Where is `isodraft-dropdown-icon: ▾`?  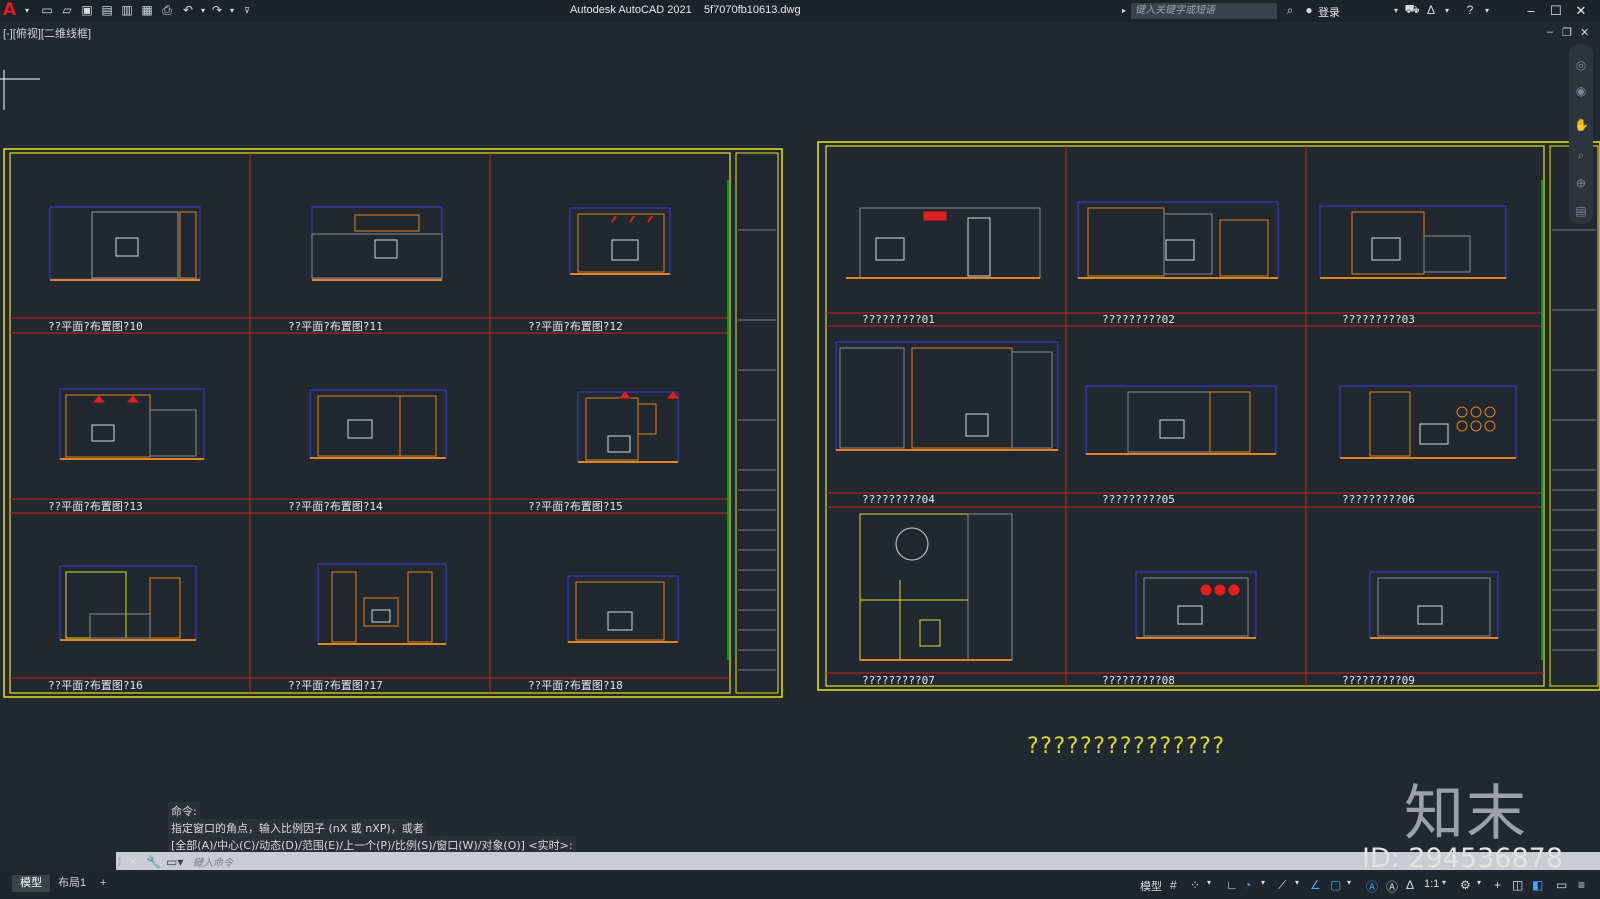
isodraft-dropdown-icon: ▾ is located at coordinates (1297, 882).